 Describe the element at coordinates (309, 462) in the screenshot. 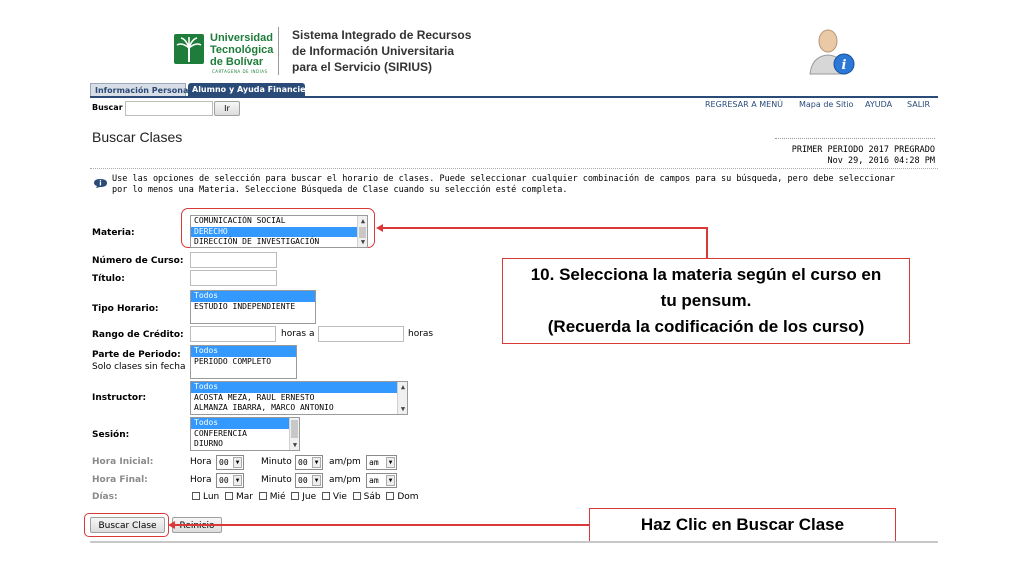

I see `hora-inicial-minute-select: 00 ▼` at that location.